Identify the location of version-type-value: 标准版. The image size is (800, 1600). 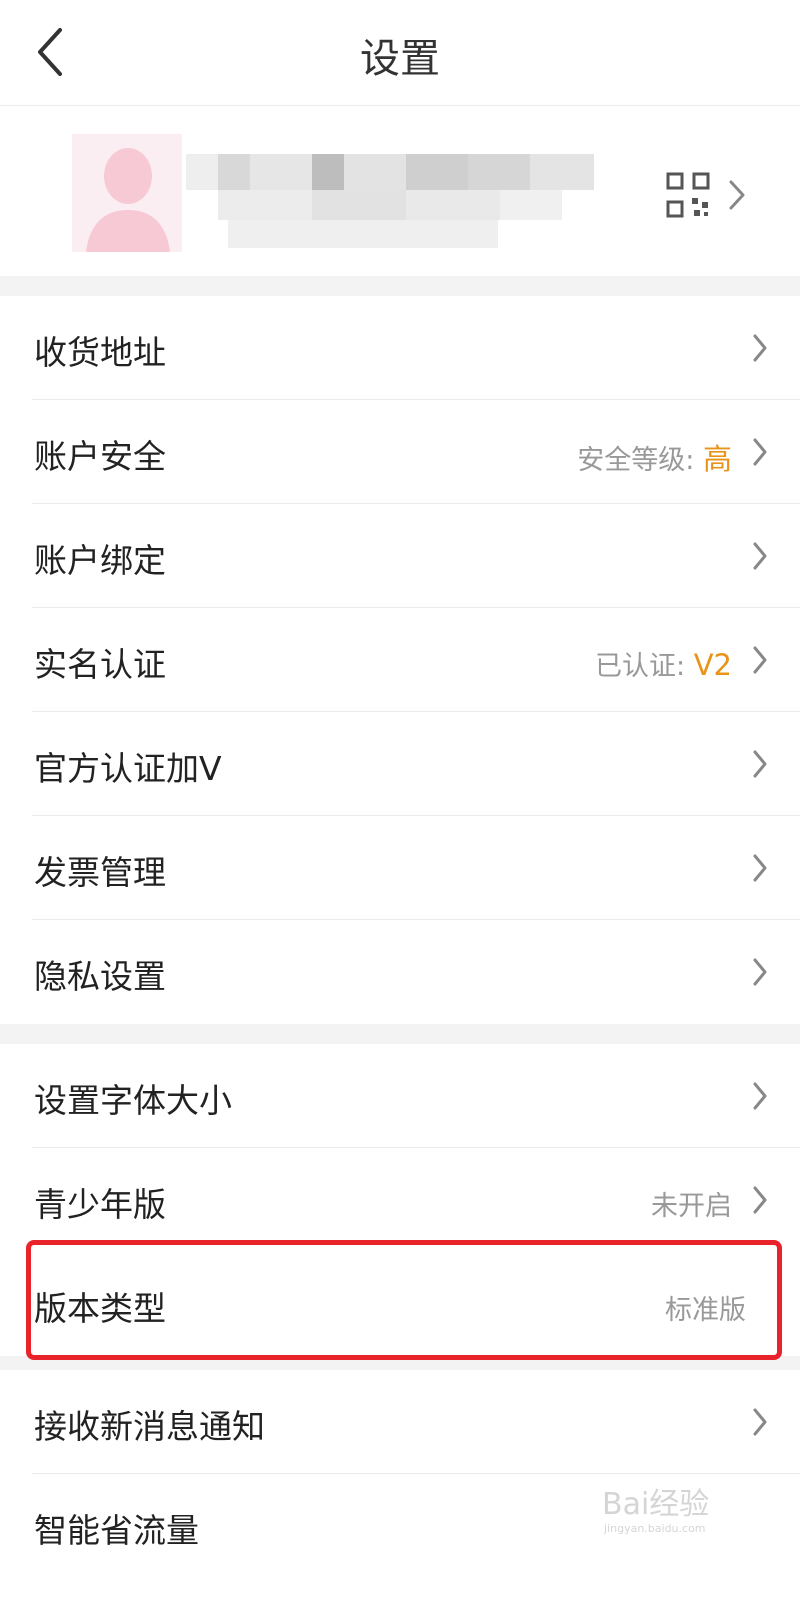
(705, 1310).